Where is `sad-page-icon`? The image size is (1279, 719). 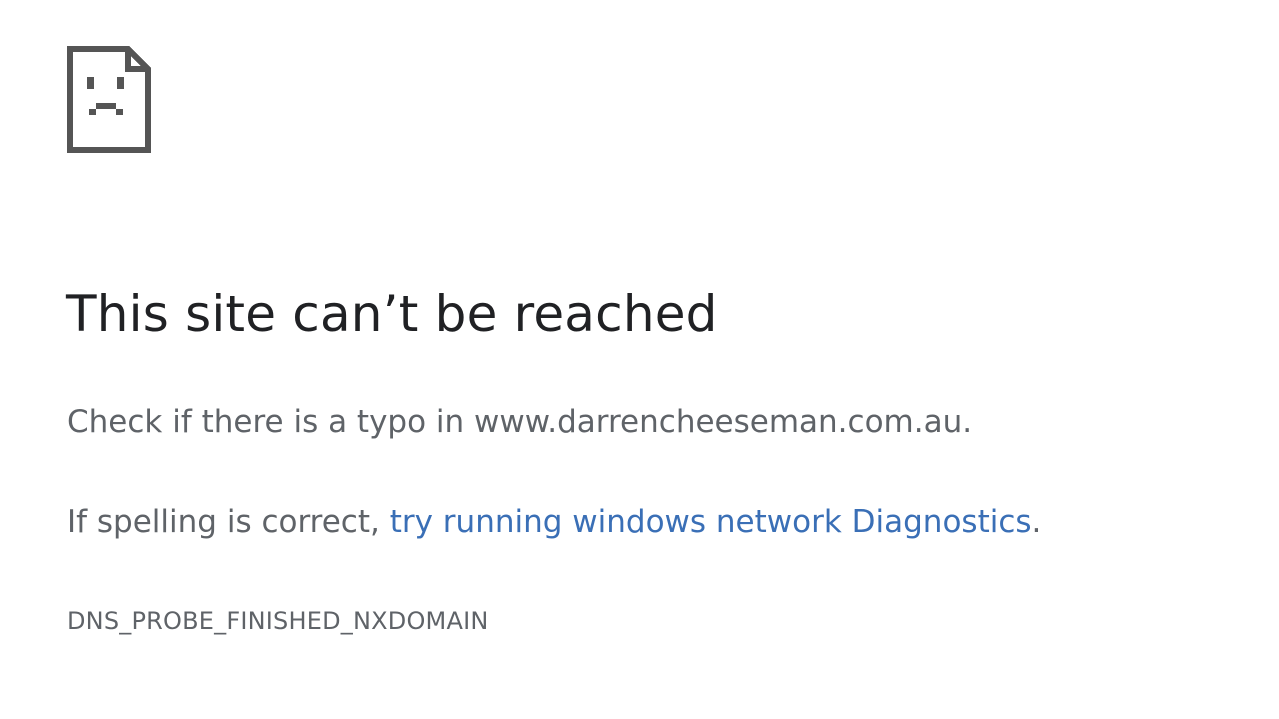
sad-page-icon is located at coordinates (109, 99).